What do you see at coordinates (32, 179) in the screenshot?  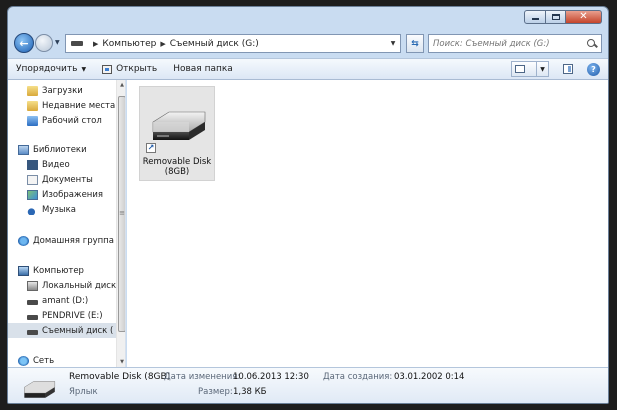 I see `documents-icon` at bounding box center [32, 179].